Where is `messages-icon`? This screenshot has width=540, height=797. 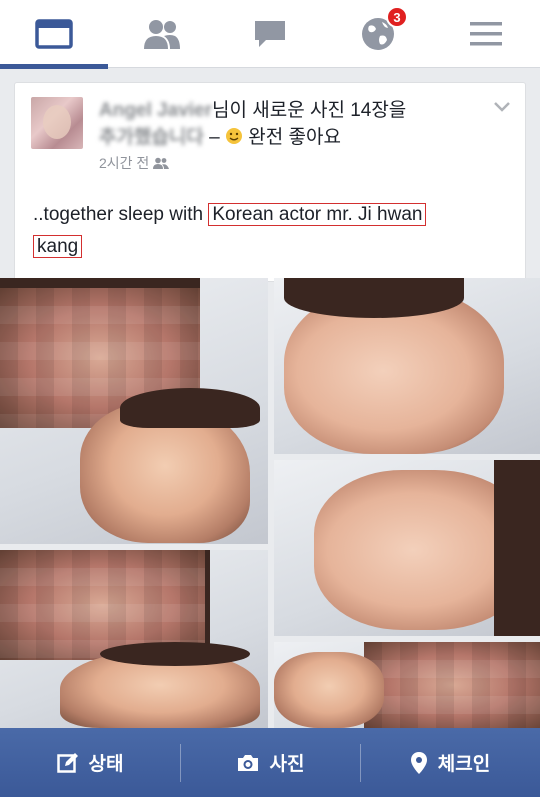
messages-icon is located at coordinates (270, 34).